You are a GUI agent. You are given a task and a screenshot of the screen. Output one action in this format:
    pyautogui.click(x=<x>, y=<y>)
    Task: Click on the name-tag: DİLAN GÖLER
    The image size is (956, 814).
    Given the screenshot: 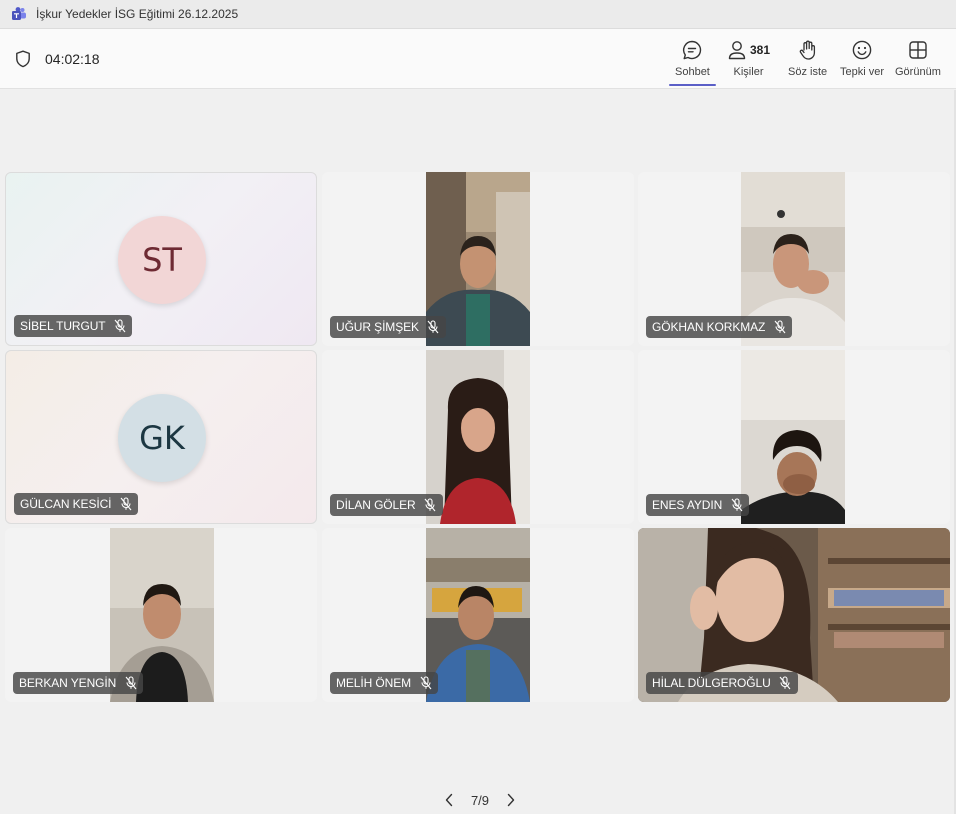 What is the action you would take?
    pyautogui.click(x=386, y=505)
    